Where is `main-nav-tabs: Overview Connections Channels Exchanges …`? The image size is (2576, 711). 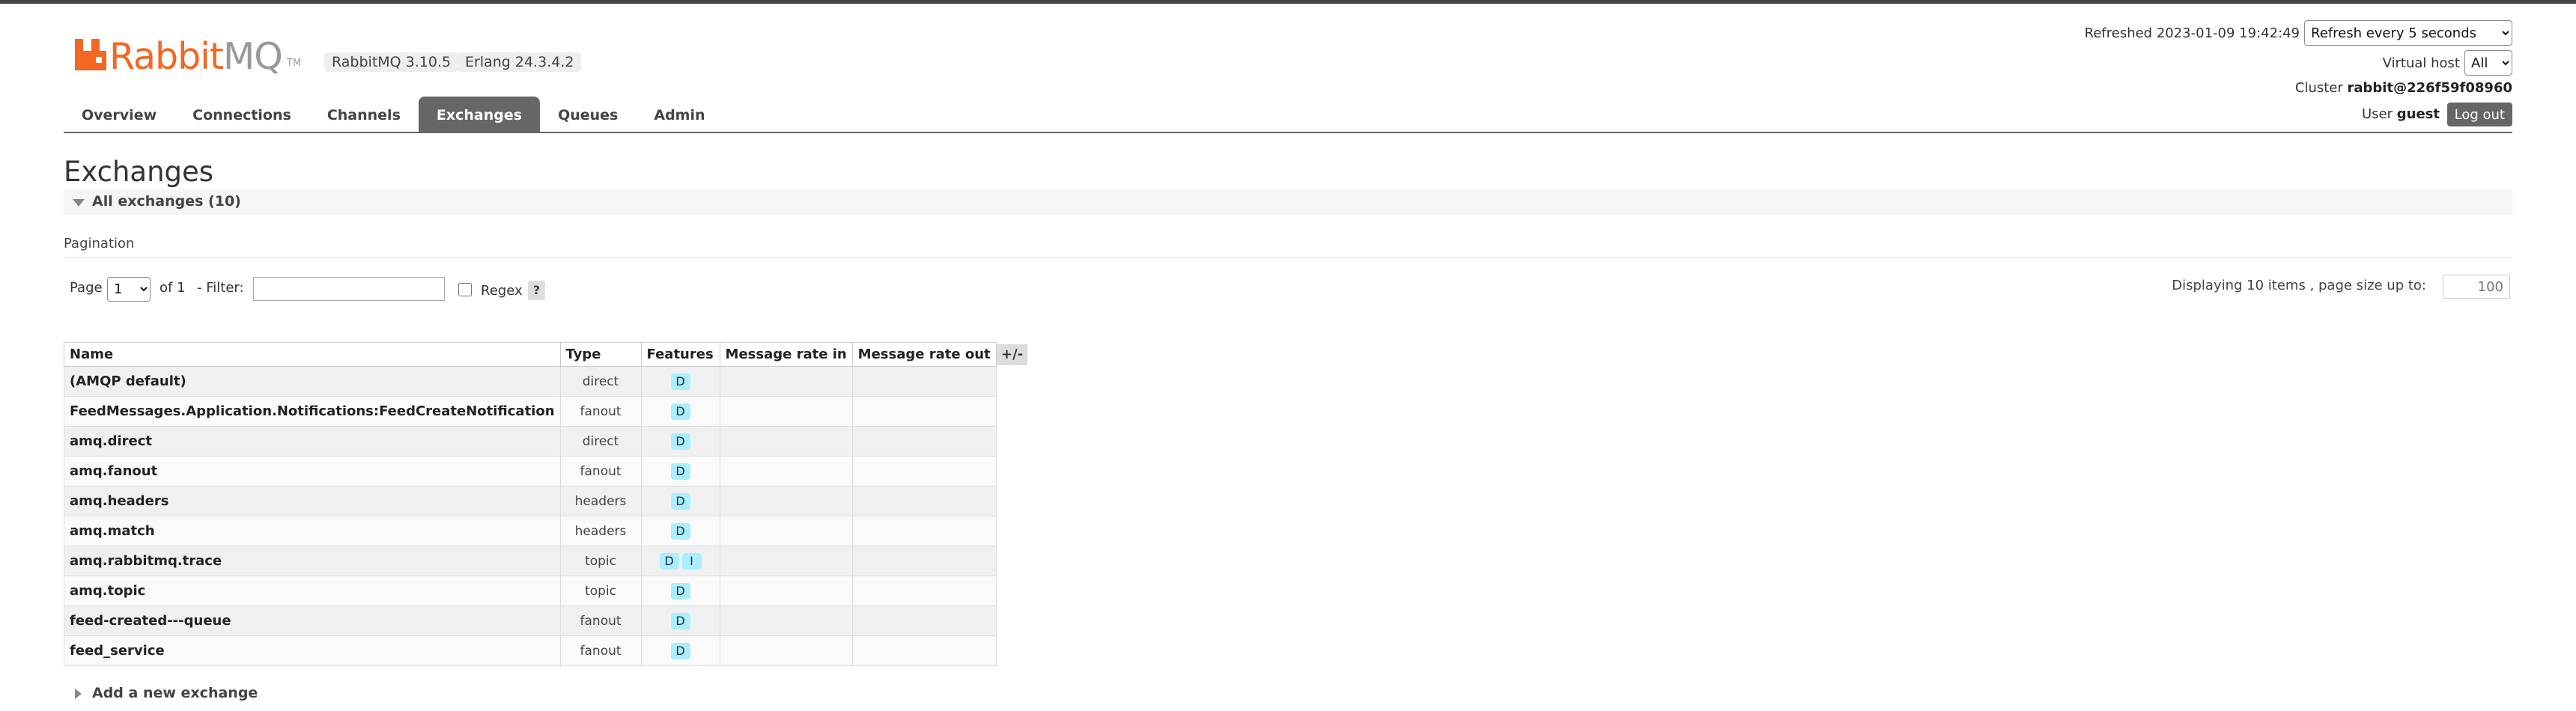
main-nav-tabs: Overview Connections Channels Exchanges … is located at coordinates (393, 115).